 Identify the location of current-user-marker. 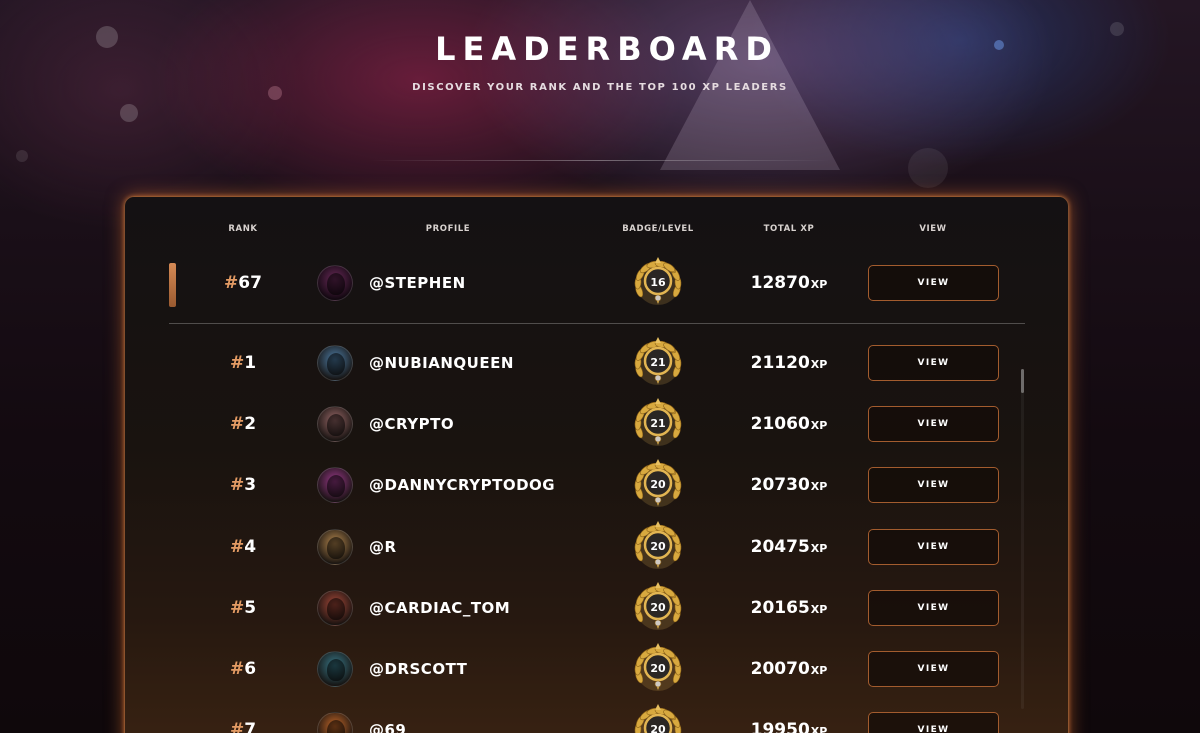
(172, 285).